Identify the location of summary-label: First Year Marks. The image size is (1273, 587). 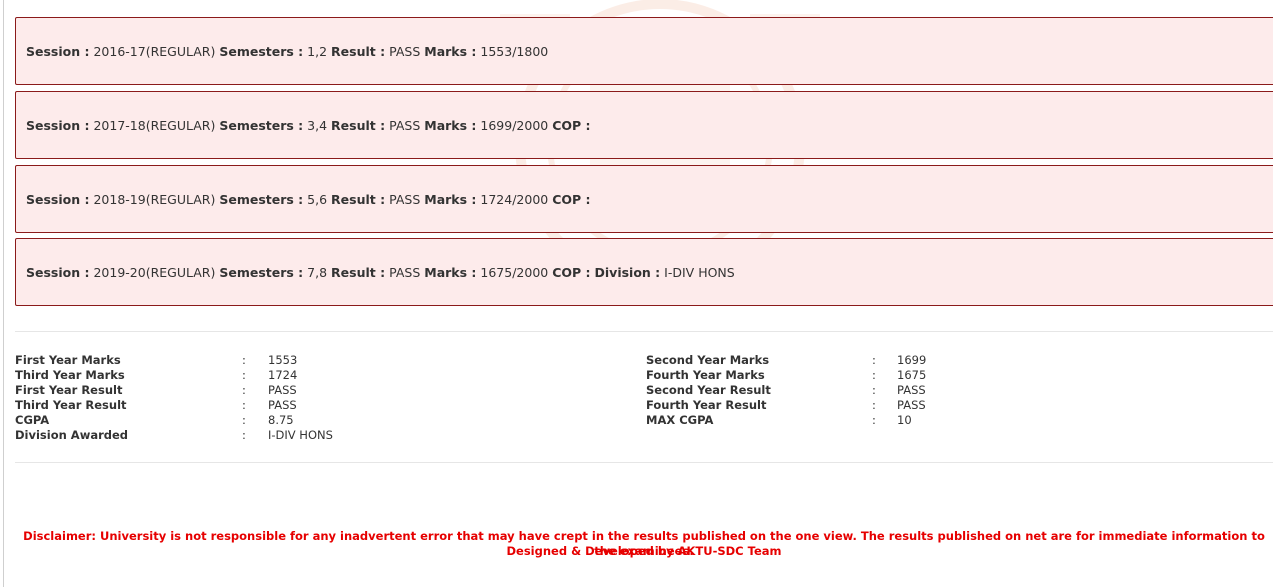
(68, 360).